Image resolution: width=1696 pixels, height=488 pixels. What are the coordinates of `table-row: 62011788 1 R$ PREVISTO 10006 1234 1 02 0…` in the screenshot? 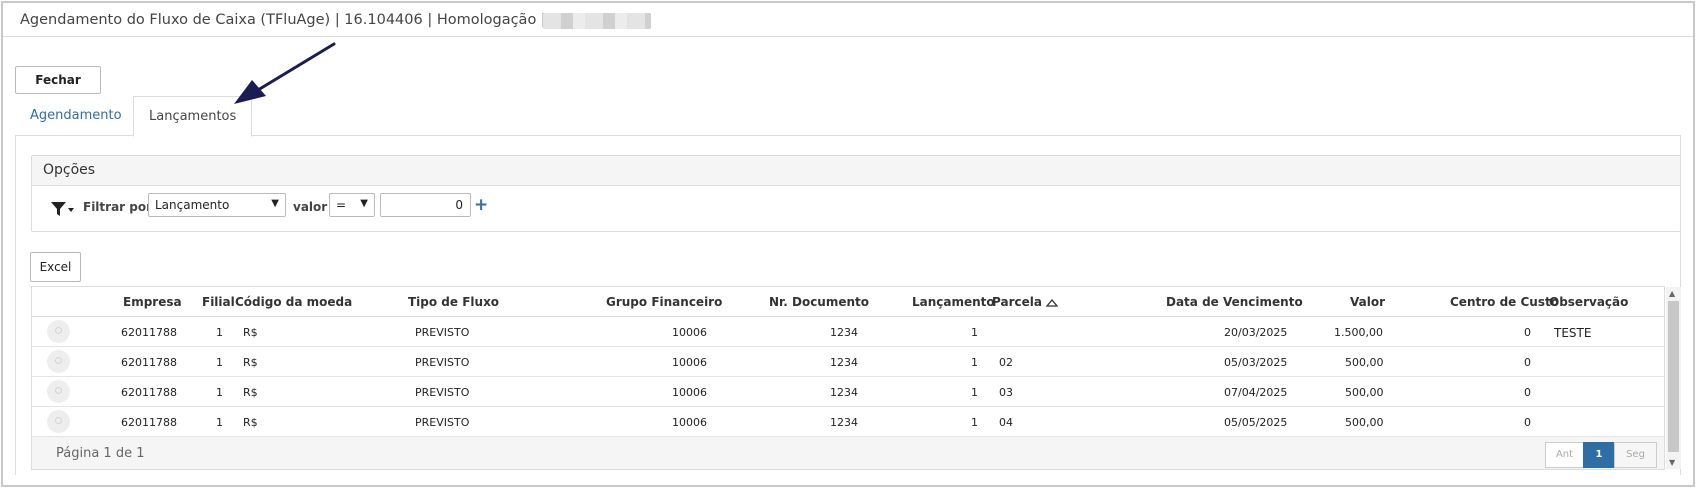 It's located at (848, 362).